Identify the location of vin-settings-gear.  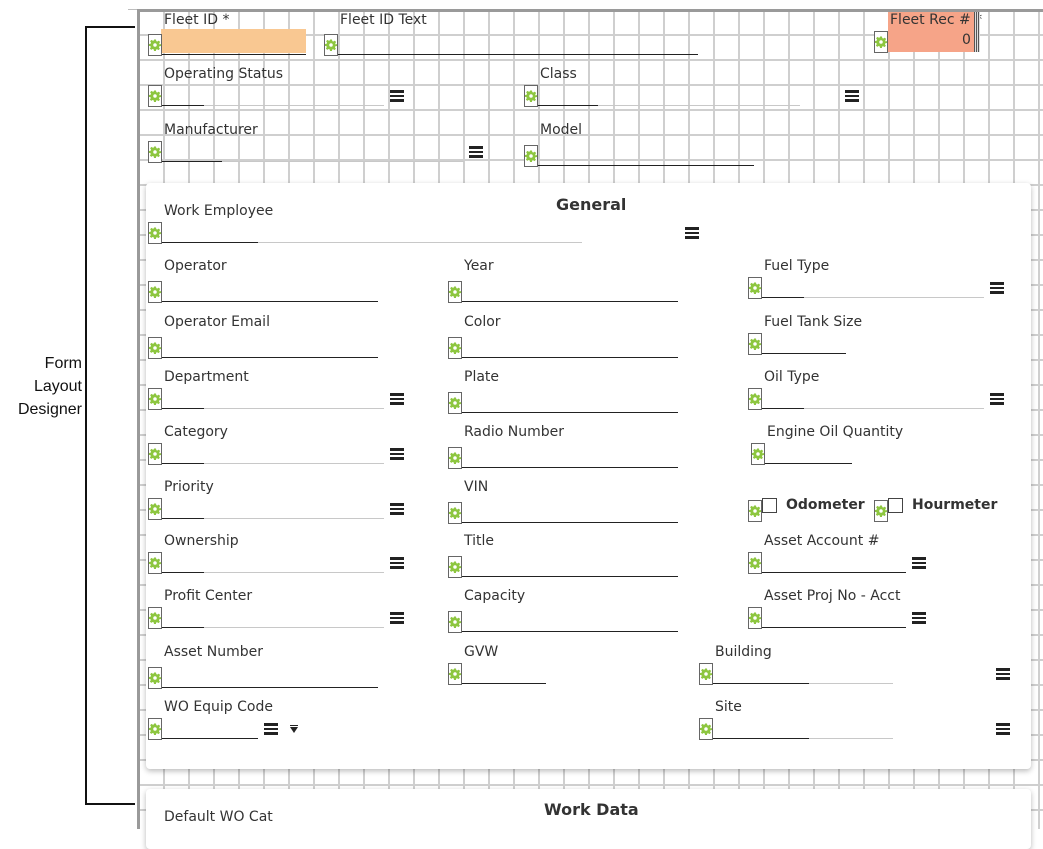
(455, 513).